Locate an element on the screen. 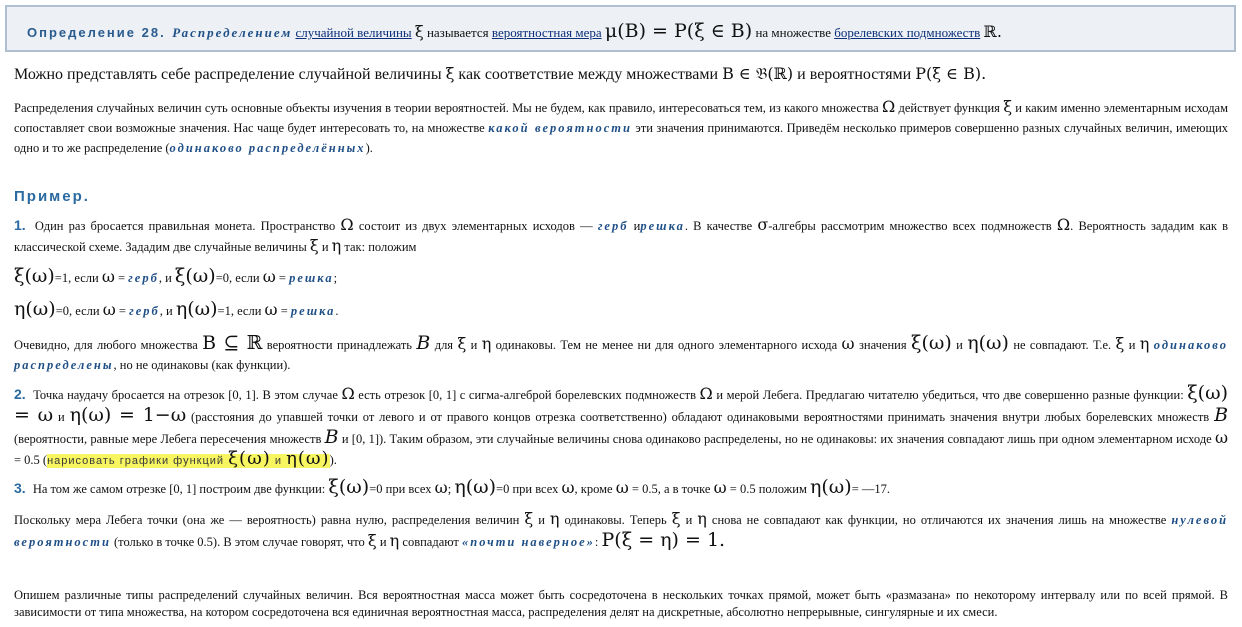  intro-text: действует функция is located at coordinates (949, 108).